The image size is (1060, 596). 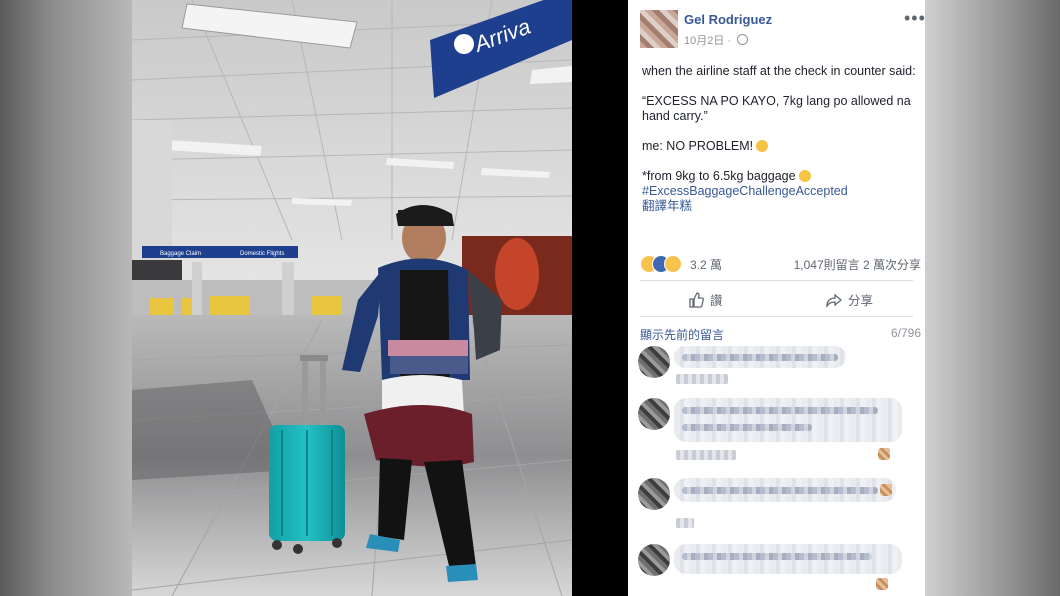 What do you see at coordinates (886, 490) in the screenshot?
I see `emoji-blurred-icon` at bounding box center [886, 490].